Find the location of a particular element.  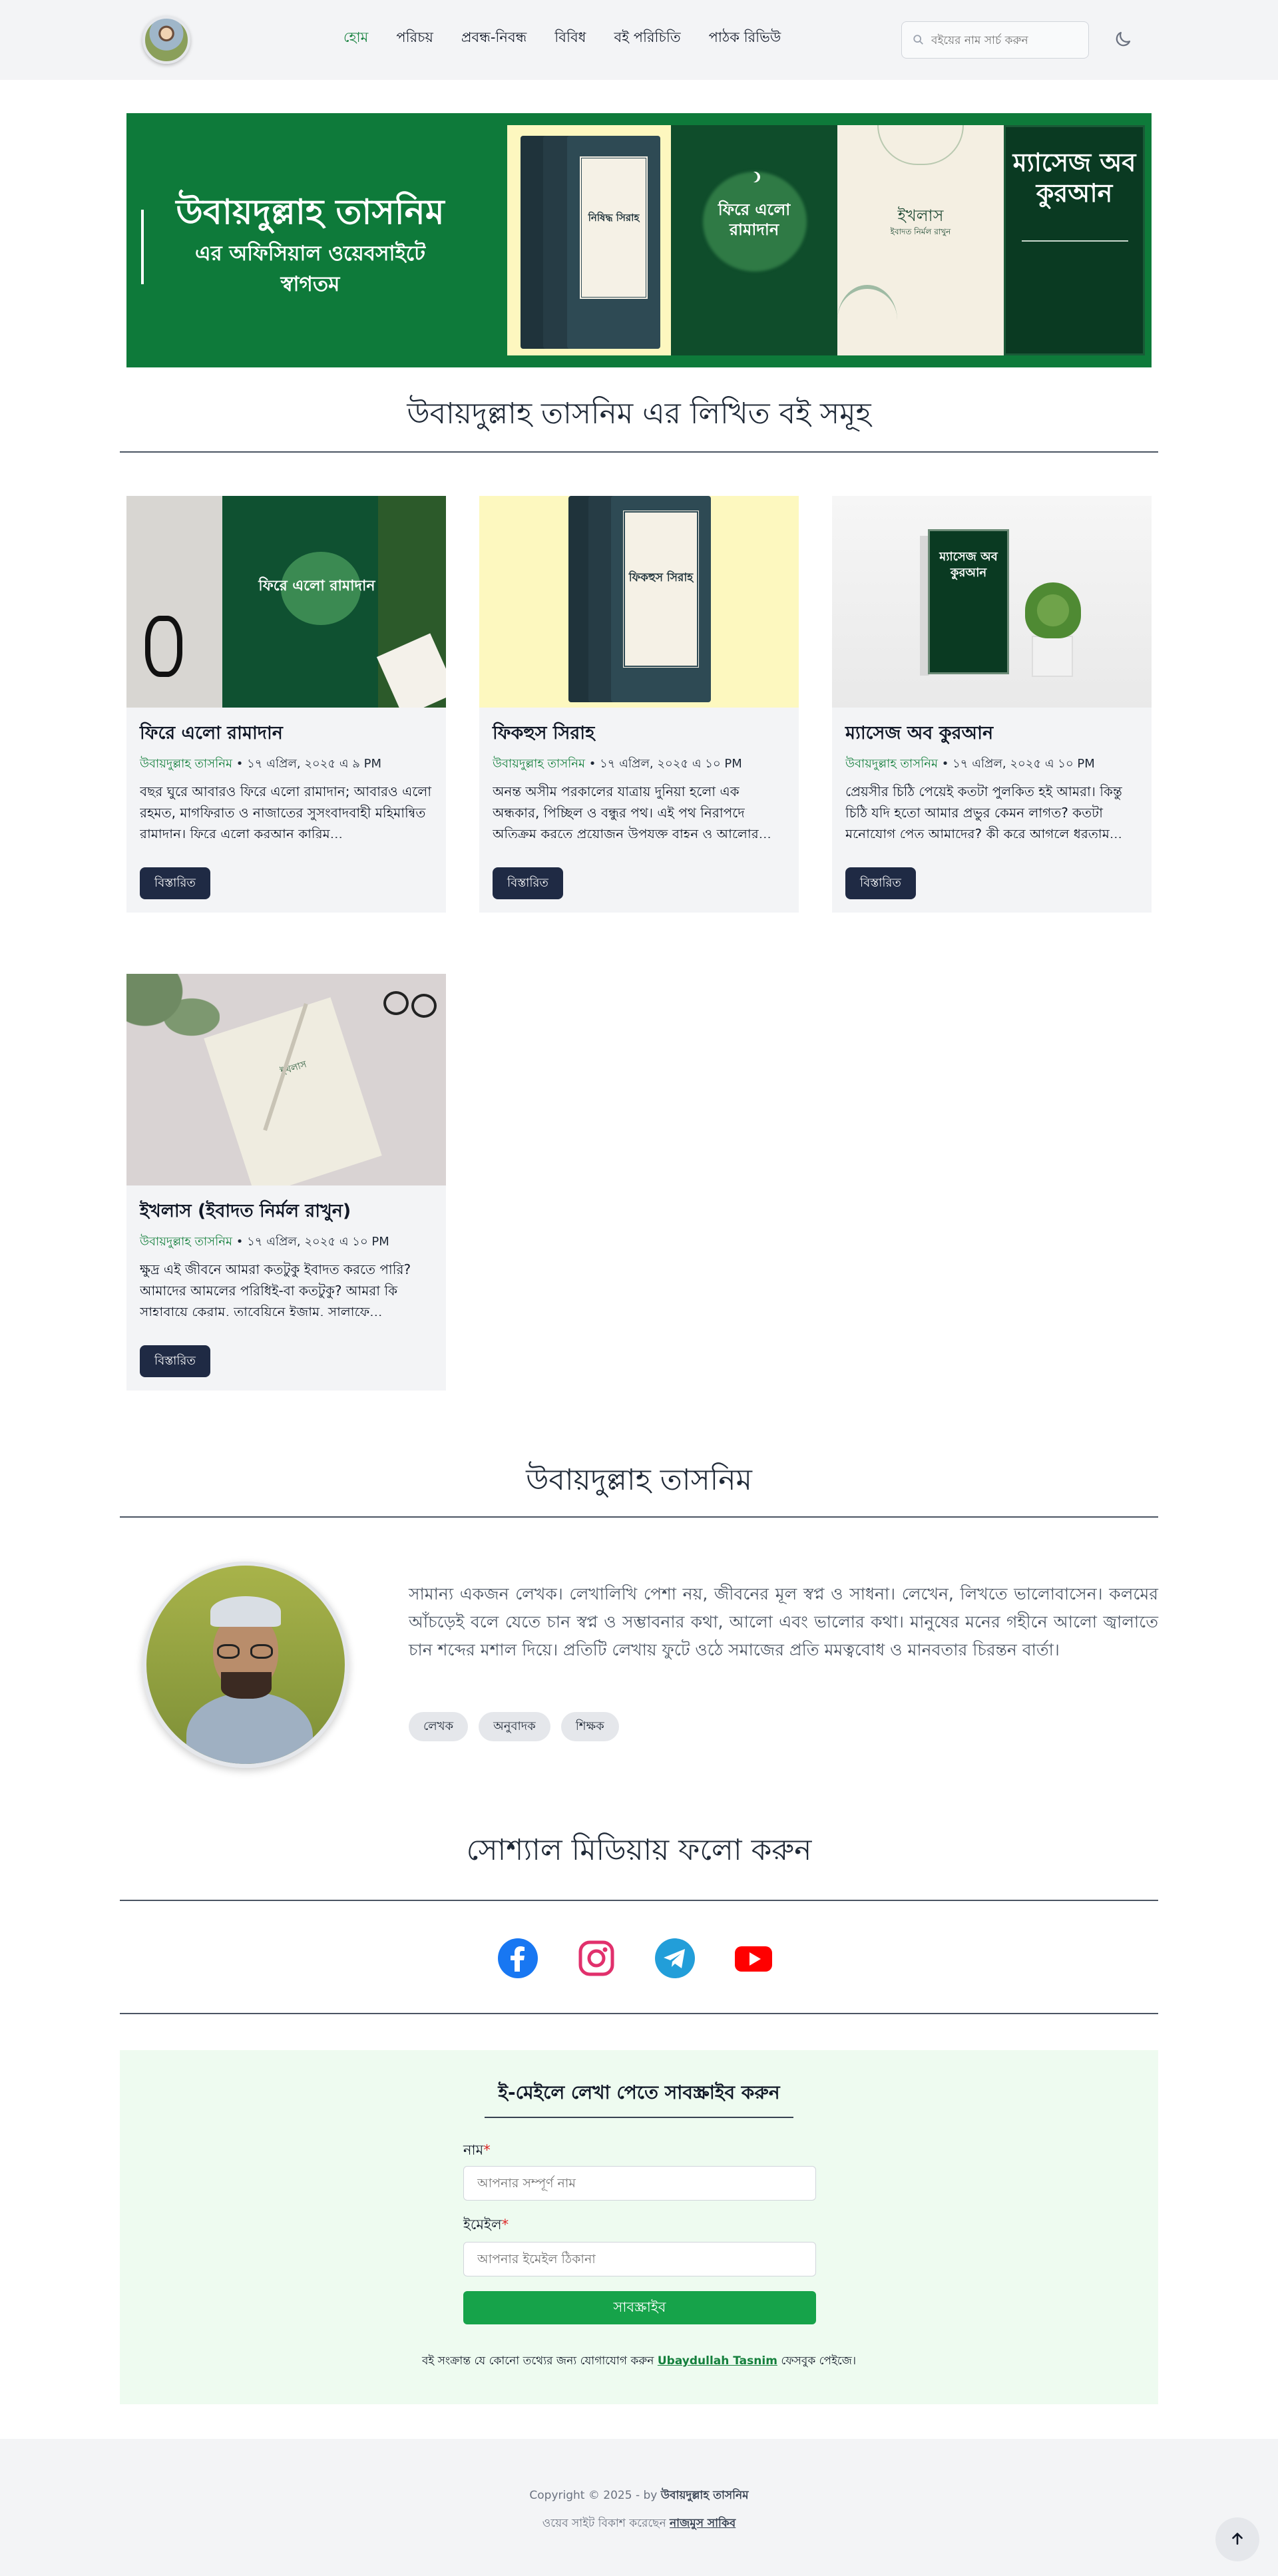

hero-cover-ramadan: ফিরে এলো রামাদান is located at coordinates (754, 240).